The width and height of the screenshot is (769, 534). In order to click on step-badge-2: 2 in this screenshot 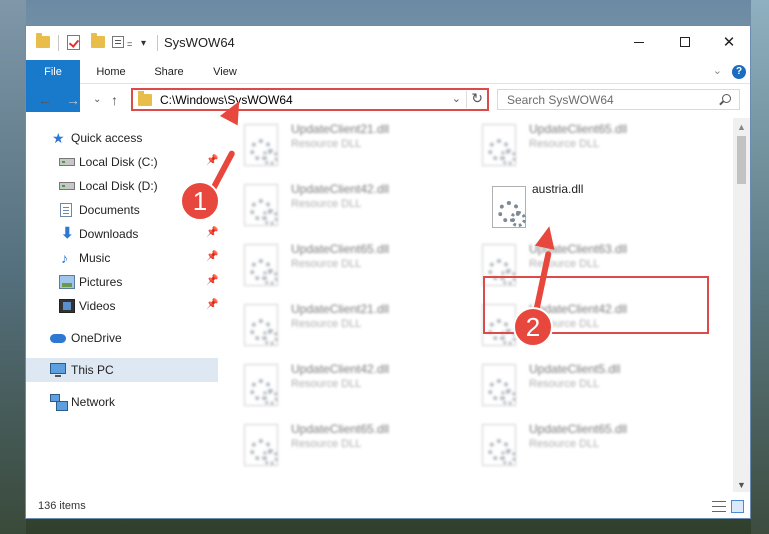, I will do `click(533, 327)`.